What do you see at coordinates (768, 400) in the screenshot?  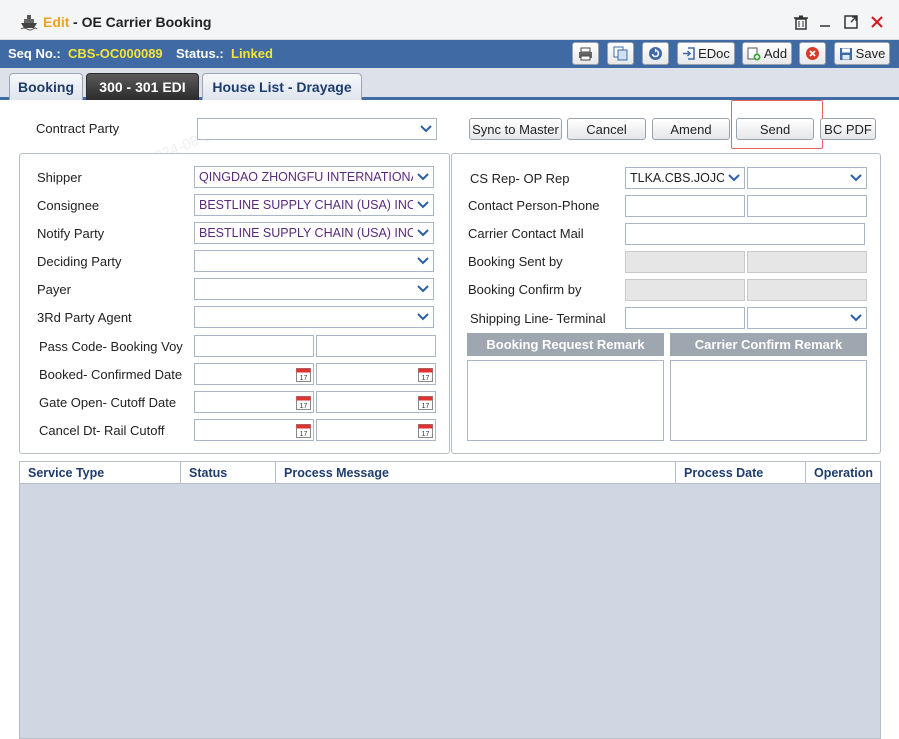 I see `carrier-confirm-remark-textarea` at bounding box center [768, 400].